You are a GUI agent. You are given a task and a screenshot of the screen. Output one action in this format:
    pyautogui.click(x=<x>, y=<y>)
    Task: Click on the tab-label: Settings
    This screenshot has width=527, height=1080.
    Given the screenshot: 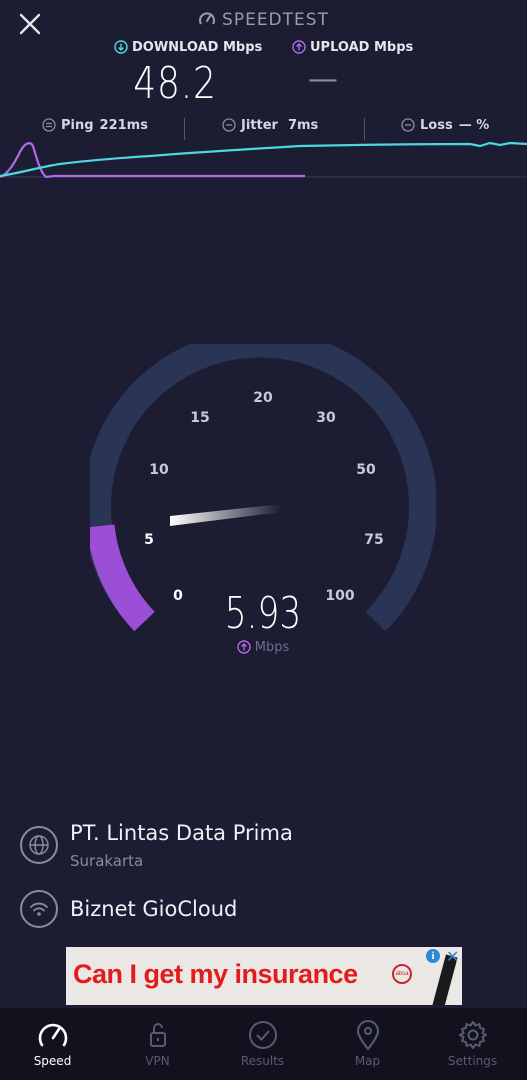 What is the action you would take?
    pyautogui.click(x=472, y=1061)
    